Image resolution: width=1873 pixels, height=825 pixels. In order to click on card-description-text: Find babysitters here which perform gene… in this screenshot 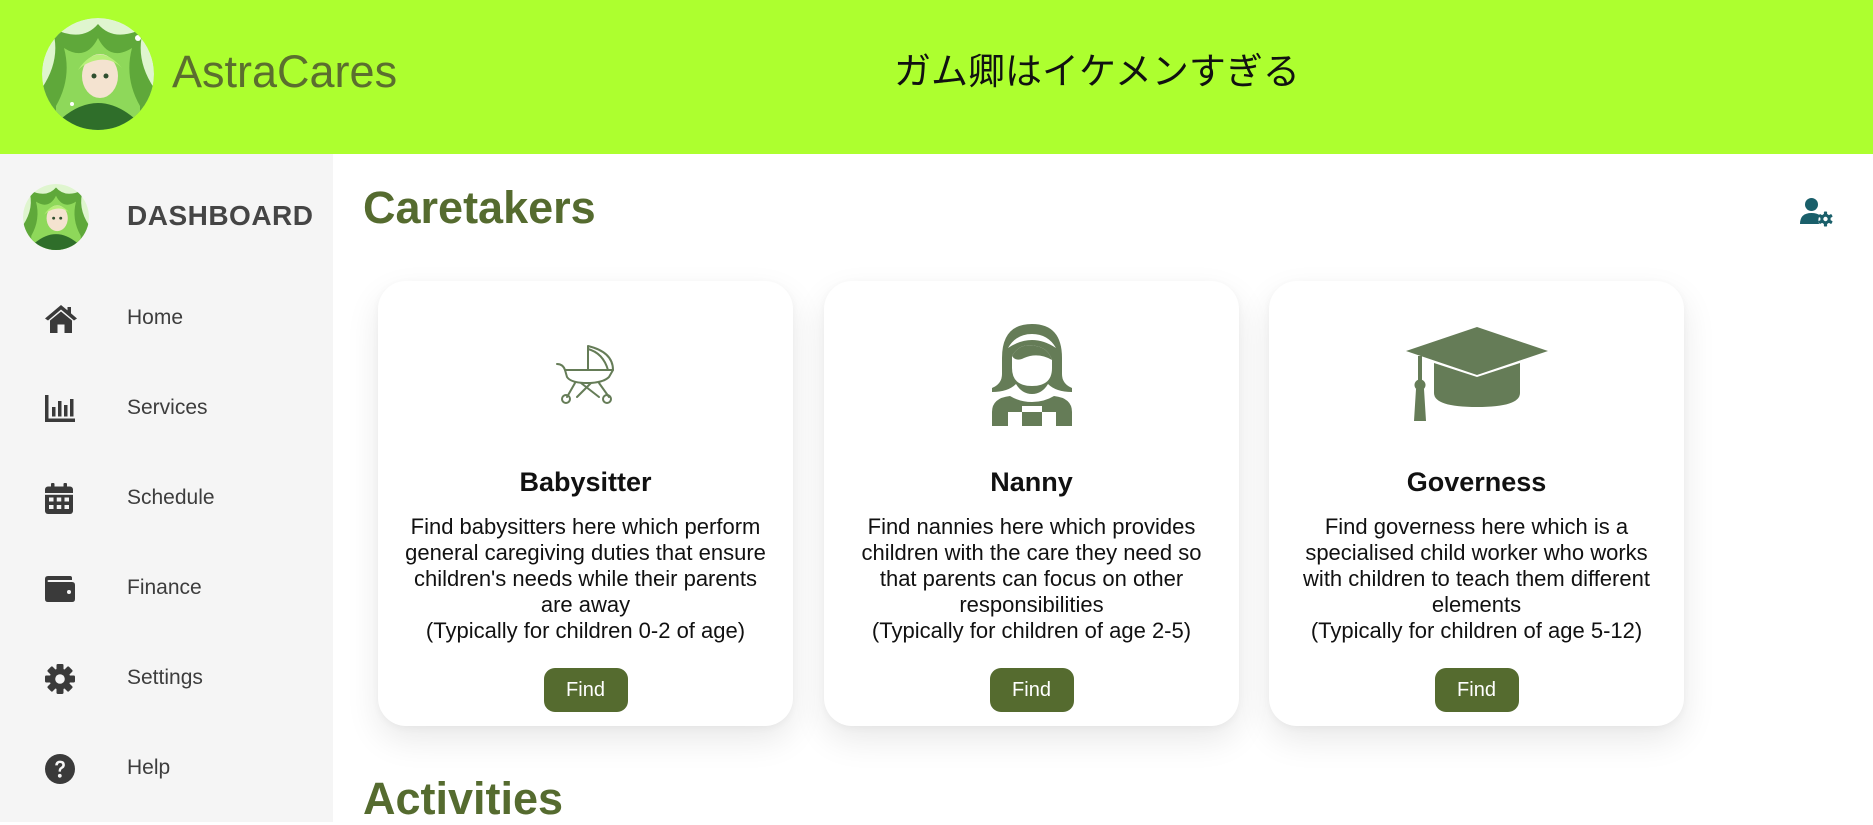, I will do `click(585, 565)`.